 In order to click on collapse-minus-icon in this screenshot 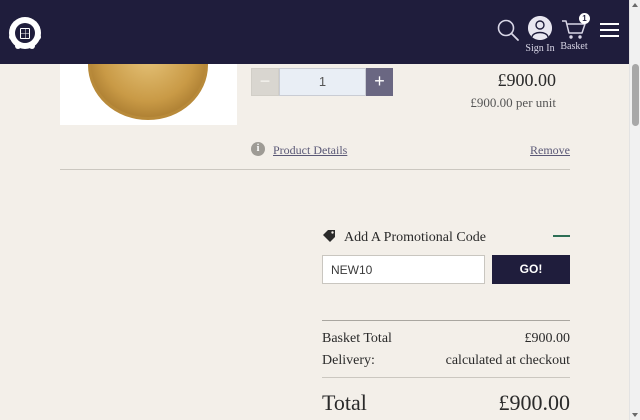, I will do `click(561, 236)`.